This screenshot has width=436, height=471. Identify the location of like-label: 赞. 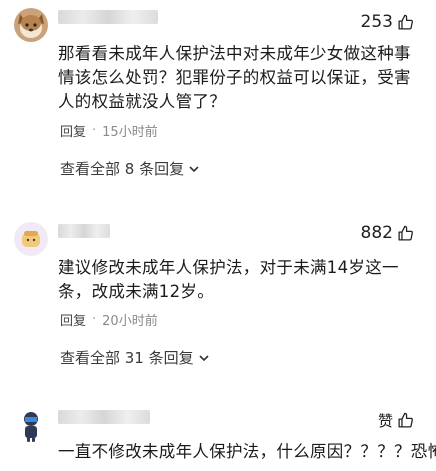
(385, 421).